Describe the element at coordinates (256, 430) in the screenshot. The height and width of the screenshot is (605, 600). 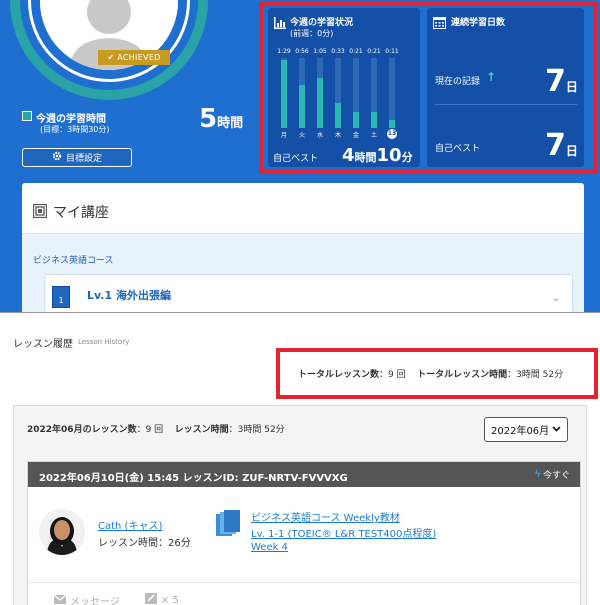
I see `month-time-value: ：3時間 52分` at that location.